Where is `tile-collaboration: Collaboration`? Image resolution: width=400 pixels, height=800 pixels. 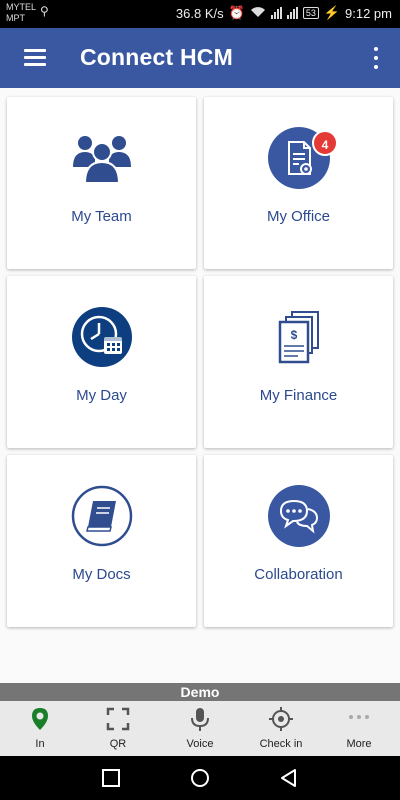 tile-collaboration: Collaboration is located at coordinates (298, 541).